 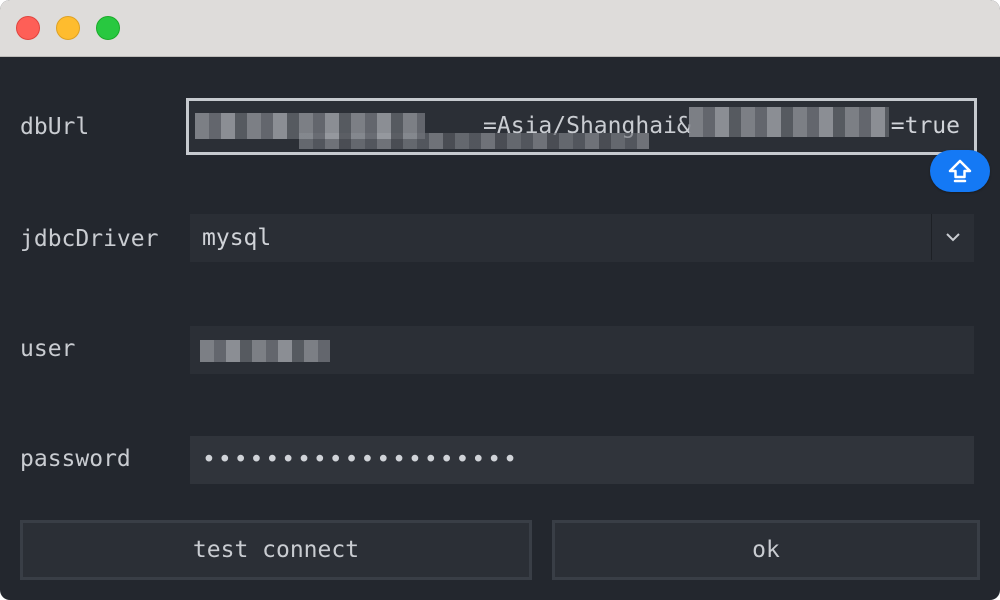 I want to click on close-window-button, so click(x=28, y=28).